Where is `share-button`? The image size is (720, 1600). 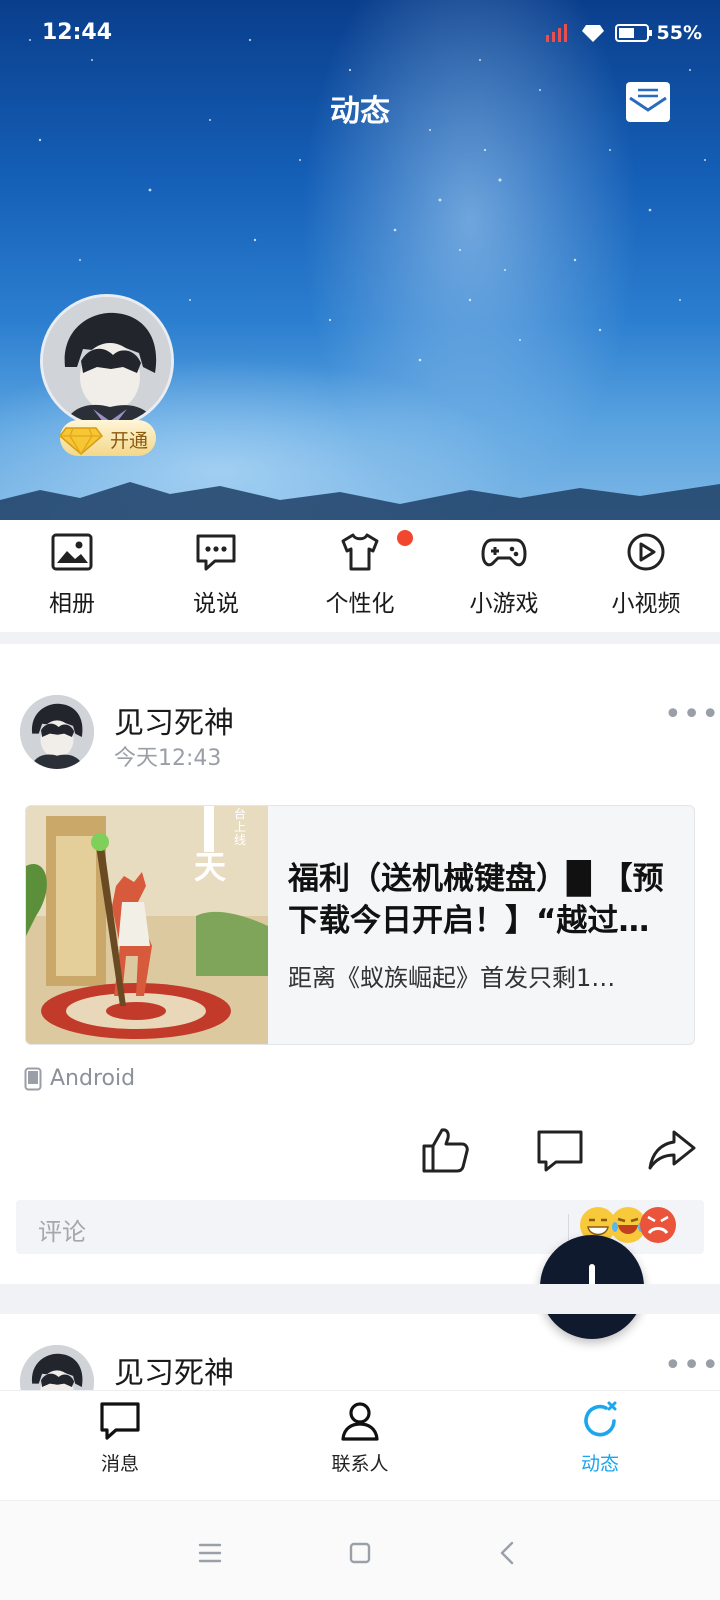 share-button is located at coordinates (672, 1150).